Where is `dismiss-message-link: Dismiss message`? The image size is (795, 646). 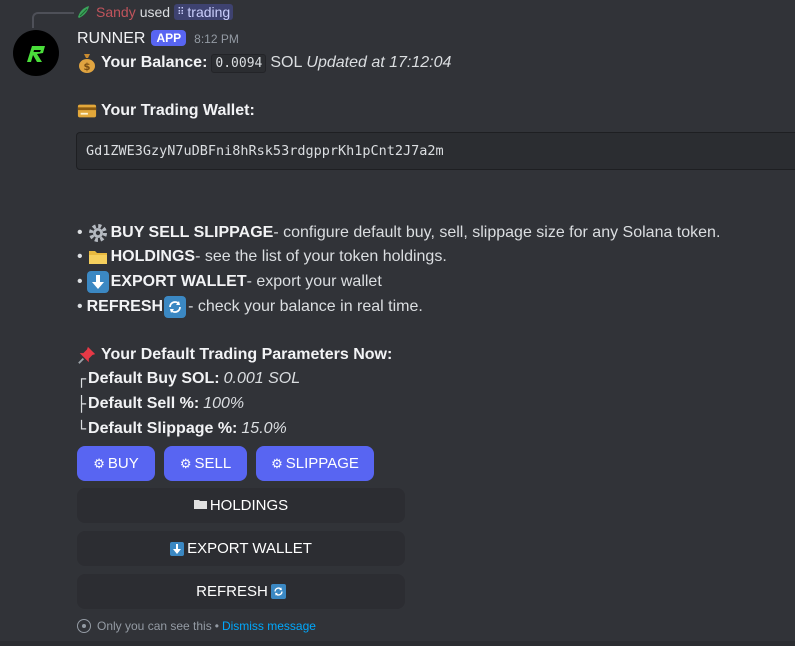
dismiss-message-link: Dismiss message is located at coordinates (269, 626).